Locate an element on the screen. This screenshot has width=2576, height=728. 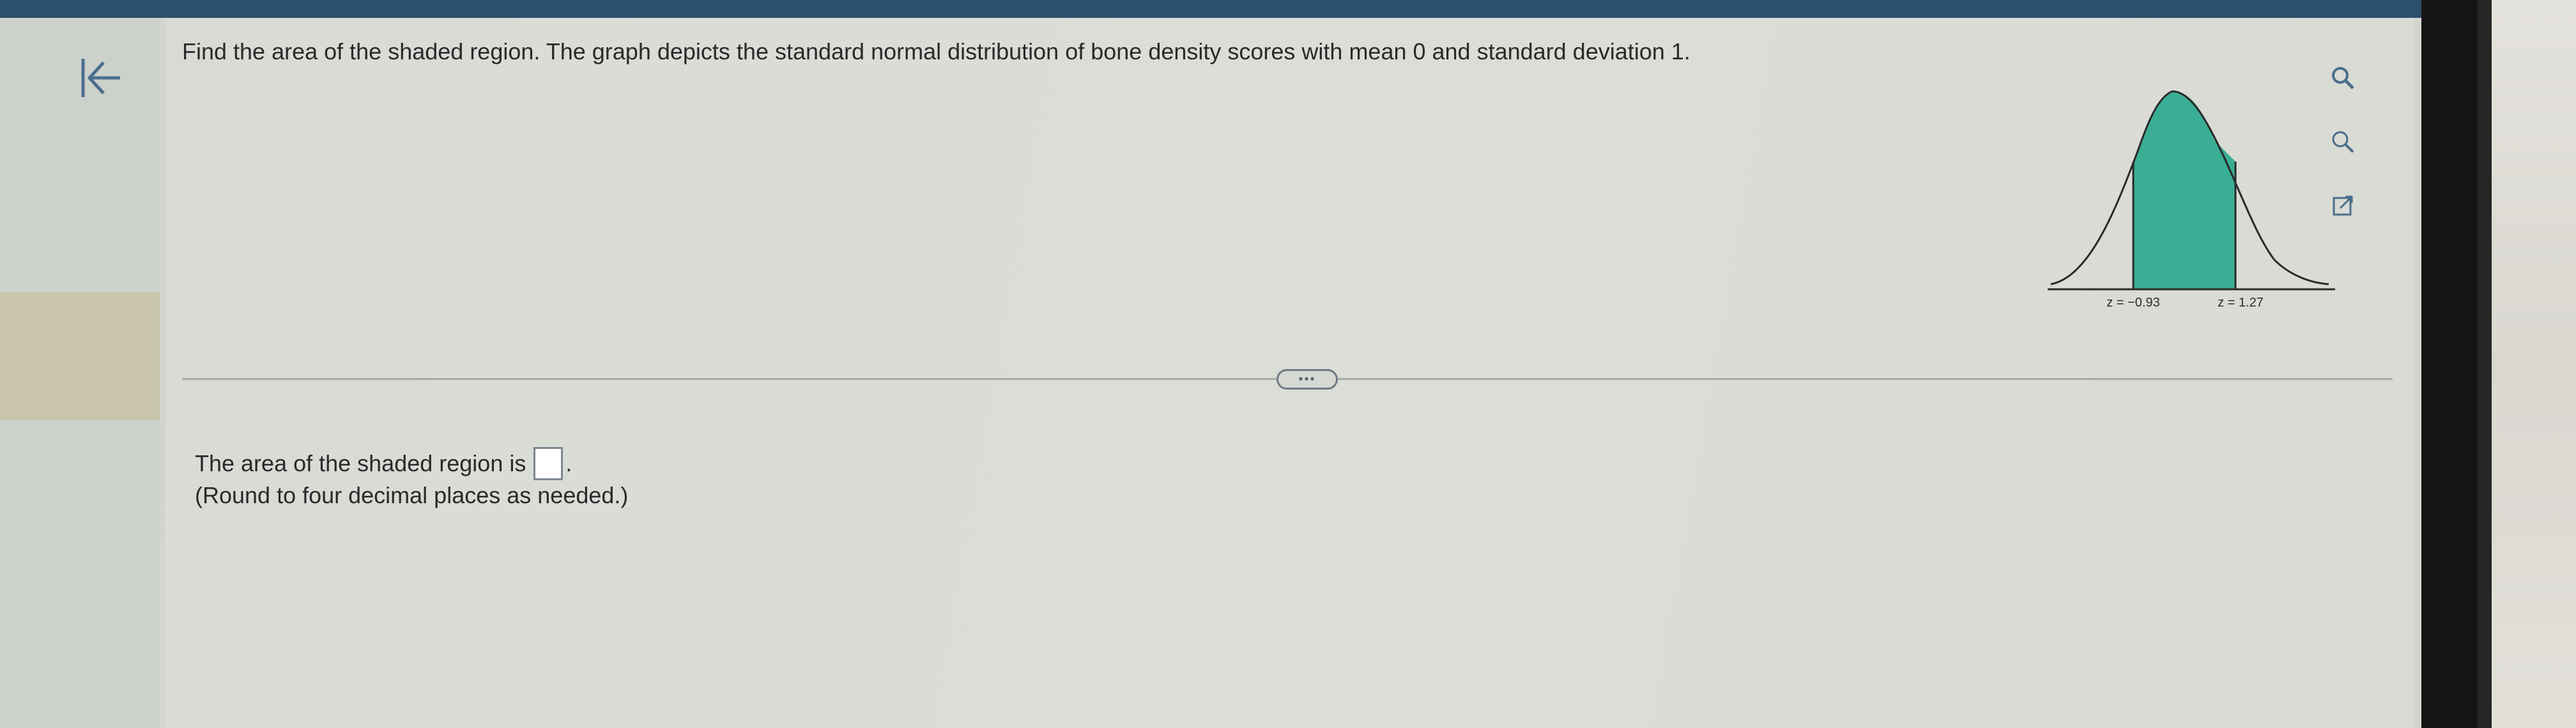
normal-distribution-graph: z = −0.93 z = 1.27 is located at coordinates (2191, 200).